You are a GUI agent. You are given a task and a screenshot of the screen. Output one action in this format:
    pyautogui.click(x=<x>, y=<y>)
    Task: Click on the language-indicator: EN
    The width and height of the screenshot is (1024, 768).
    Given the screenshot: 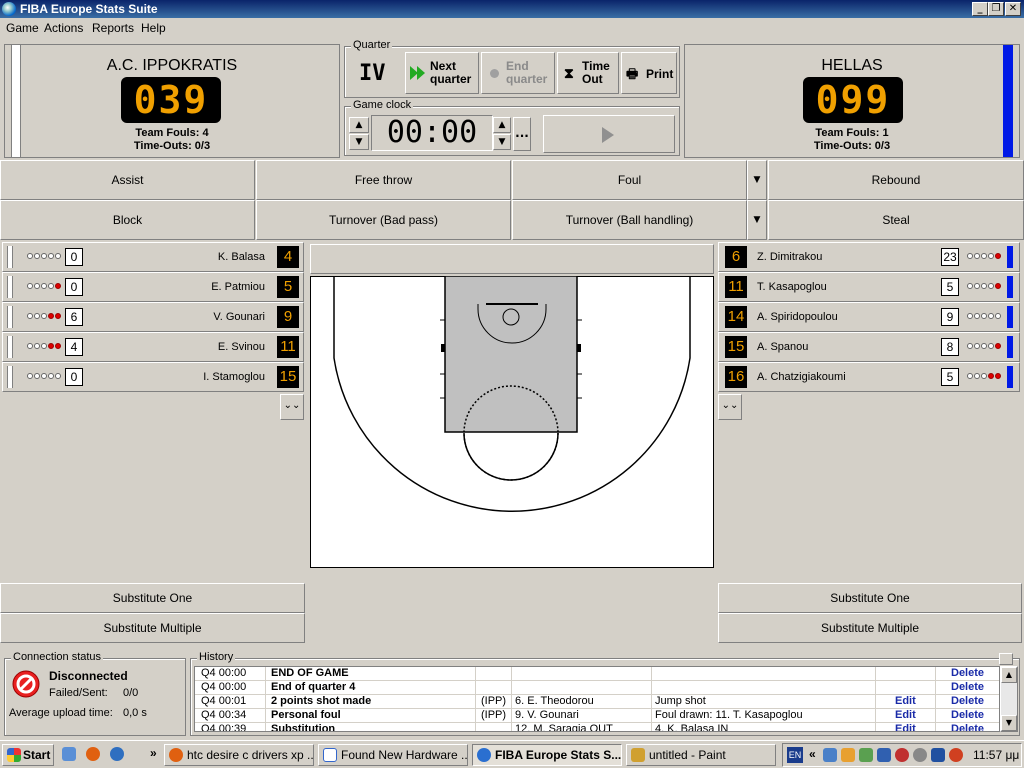 What is the action you would take?
    pyautogui.click(x=795, y=755)
    